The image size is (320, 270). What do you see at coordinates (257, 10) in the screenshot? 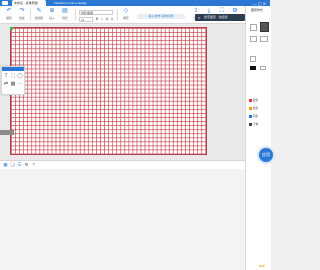
I see `panel-title: 图形样式` at bounding box center [257, 10].